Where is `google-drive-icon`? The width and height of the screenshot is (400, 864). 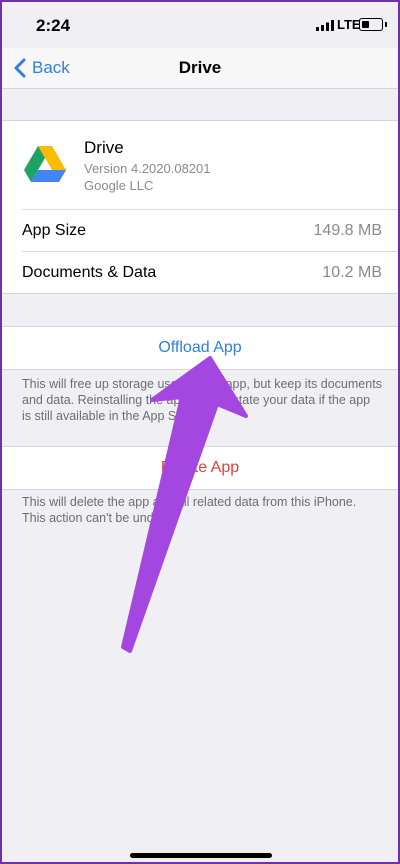
google-drive-icon is located at coordinates (45, 164).